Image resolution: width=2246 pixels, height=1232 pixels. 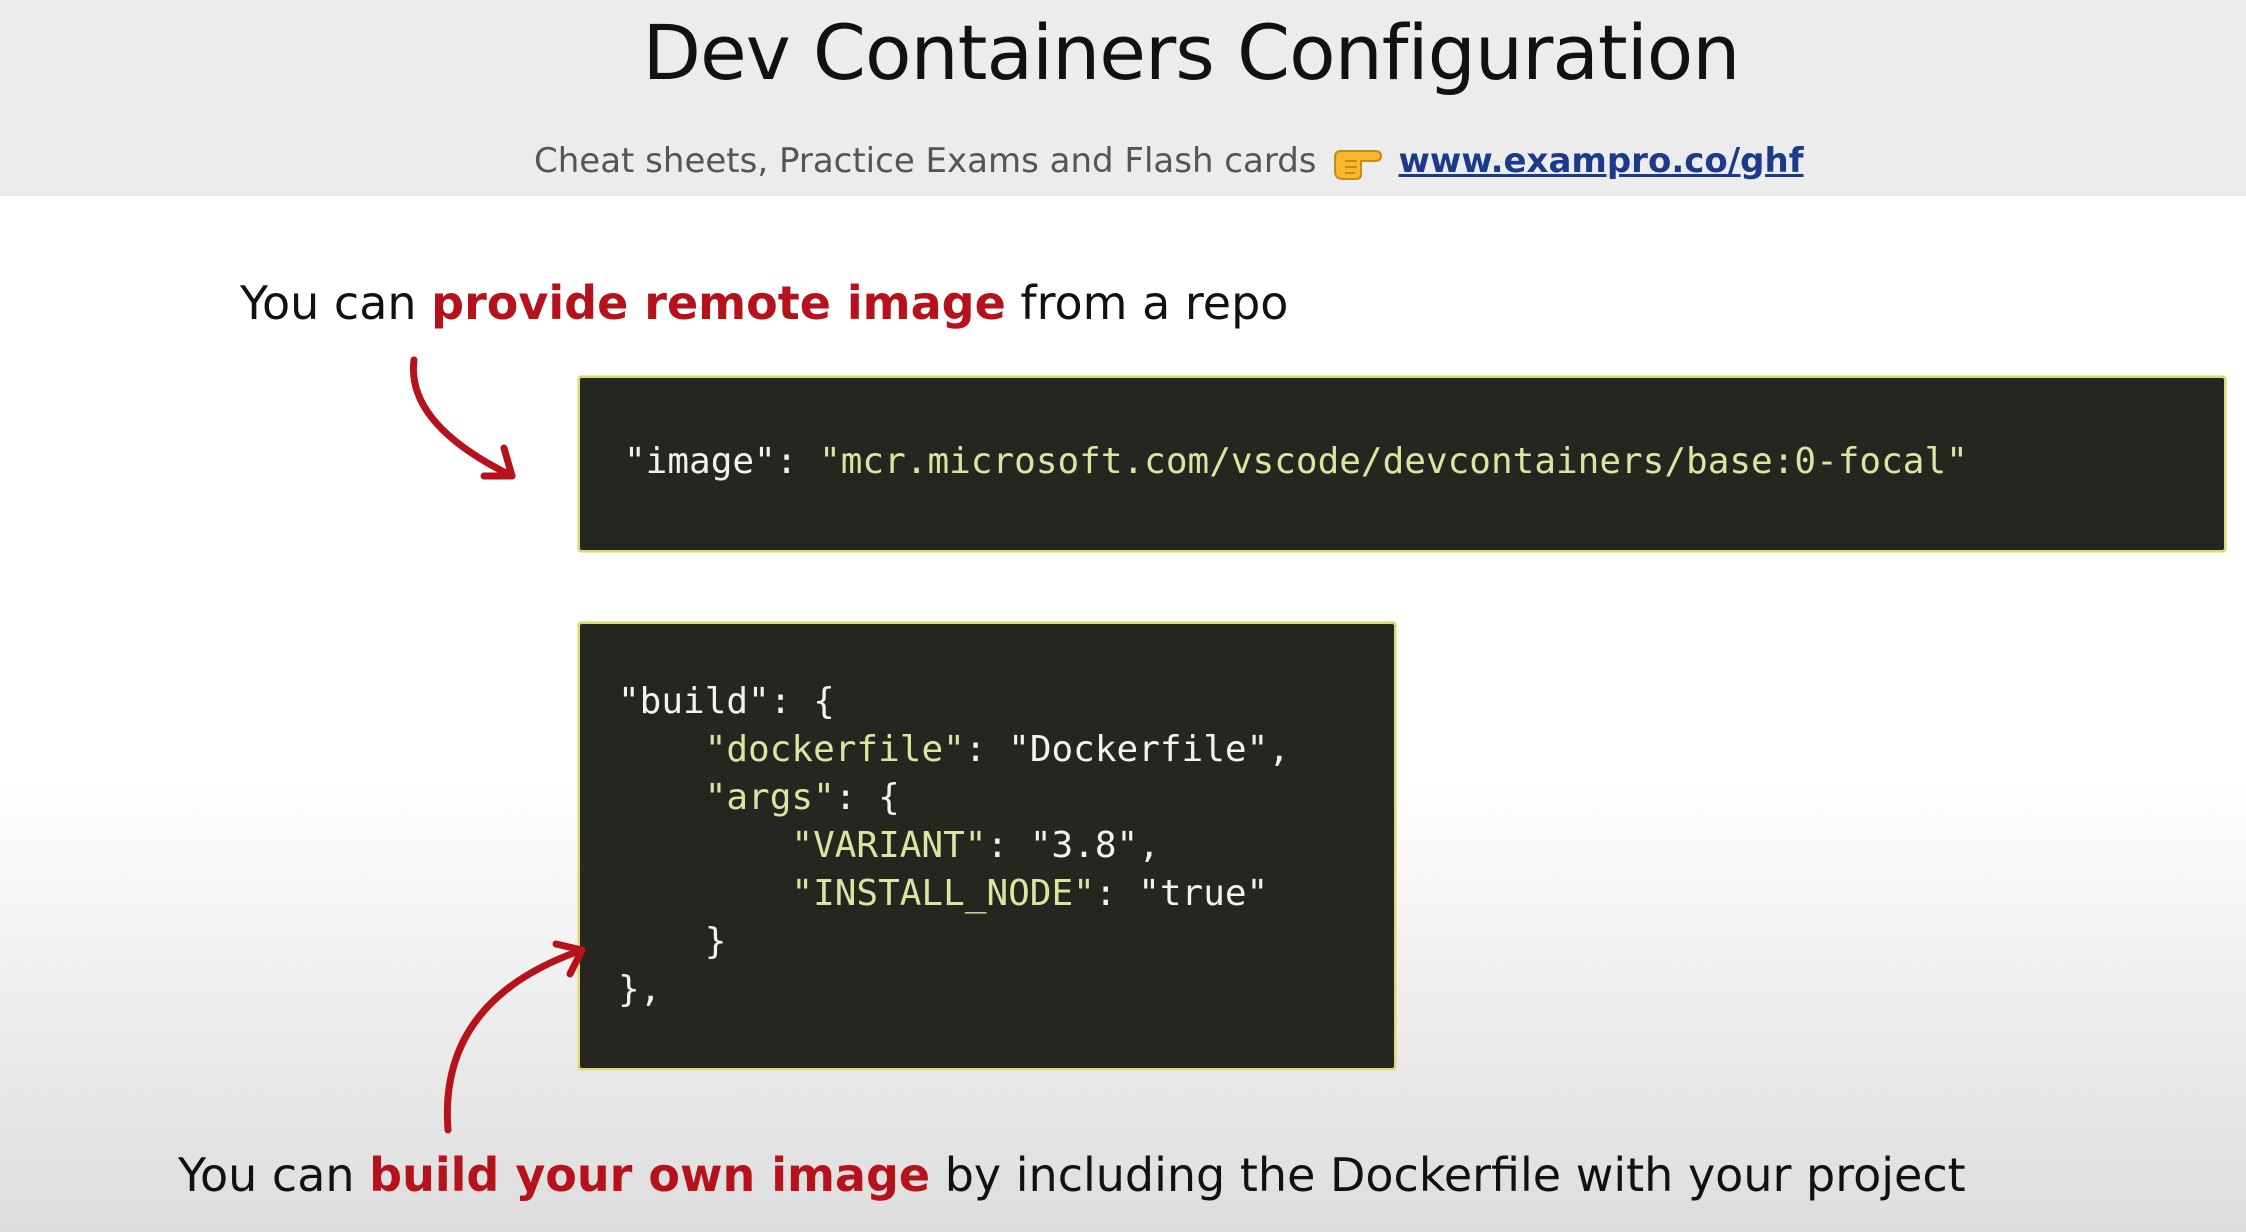 What do you see at coordinates (1191, 52) in the screenshot?
I see `slide-title: Dev Containers Configuration` at bounding box center [1191, 52].